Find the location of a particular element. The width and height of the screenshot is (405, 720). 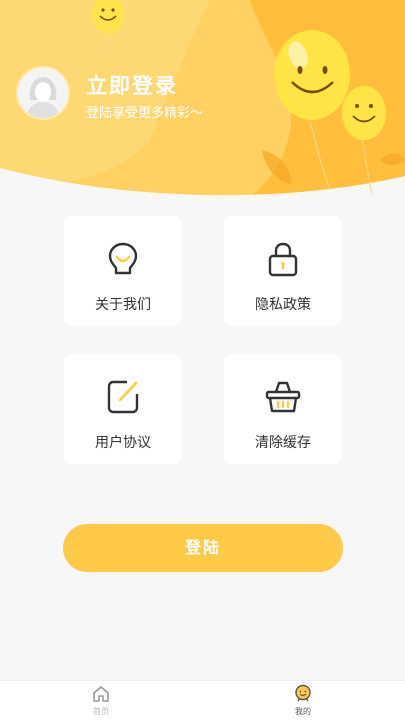

about-us-card: 关于我们 is located at coordinates (123, 271).